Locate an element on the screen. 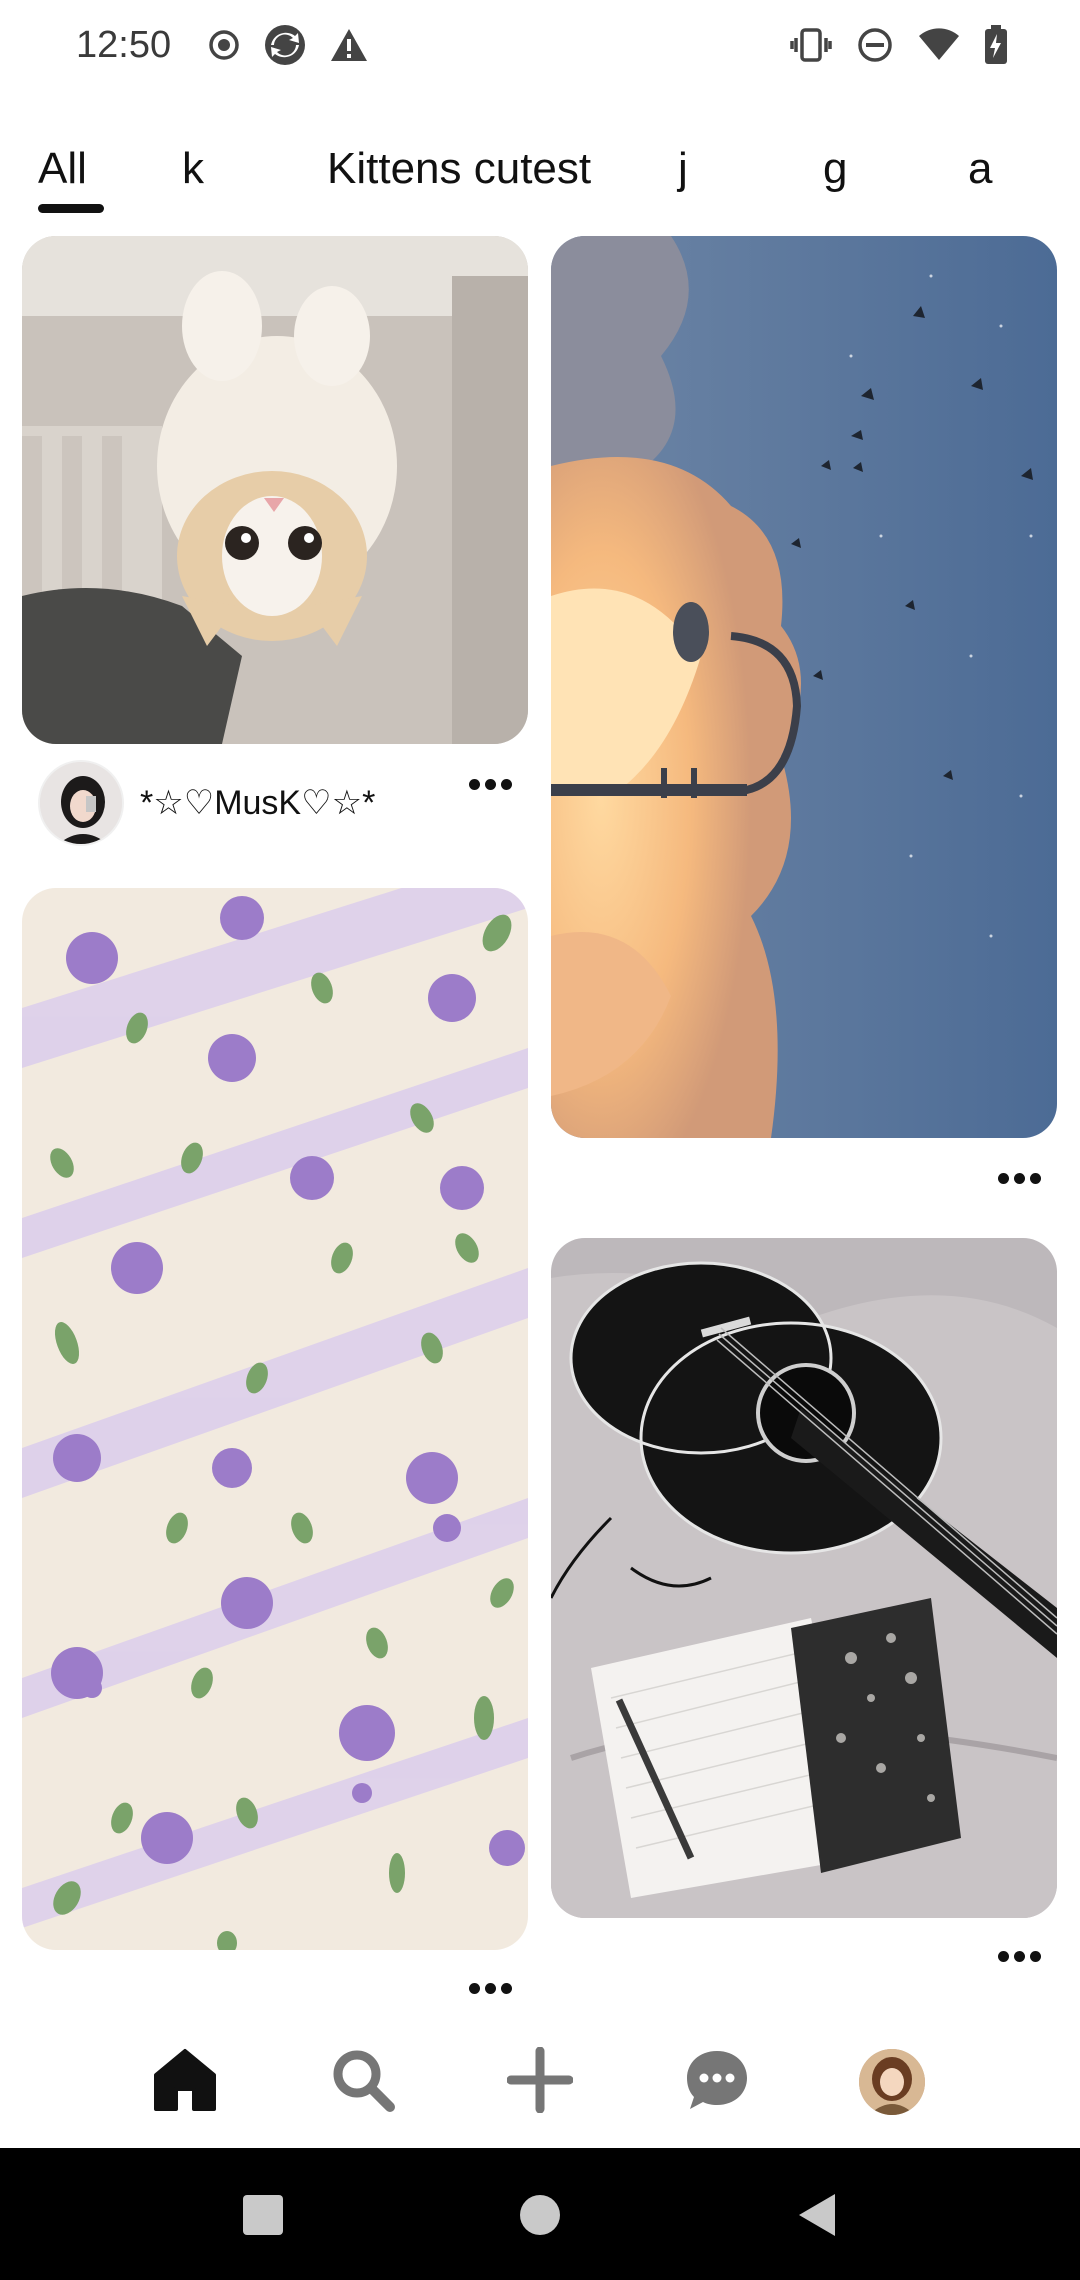 This screenshot has height=2280, width=1080. vibrate-icon is located at coordinates (811, 45).